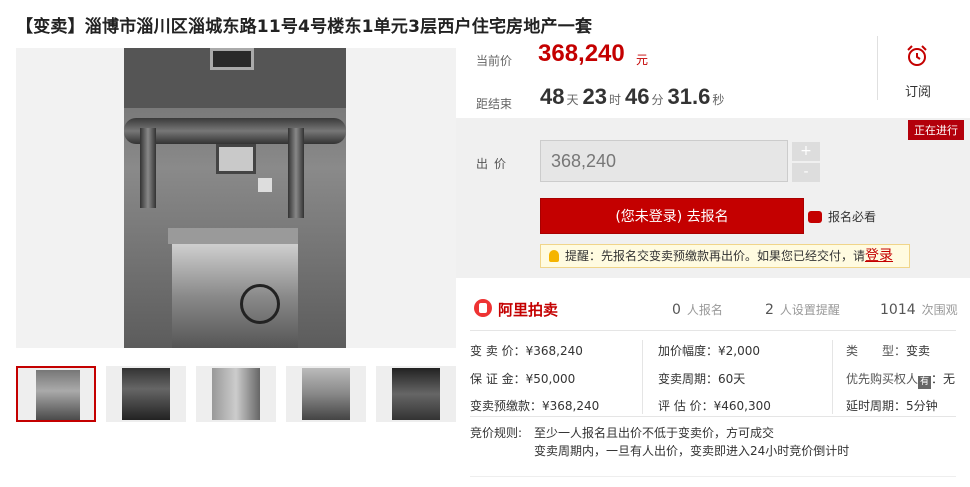  I want to click on prepayment-info: 变卖预缴款：¥368,240, so click(535, 406).